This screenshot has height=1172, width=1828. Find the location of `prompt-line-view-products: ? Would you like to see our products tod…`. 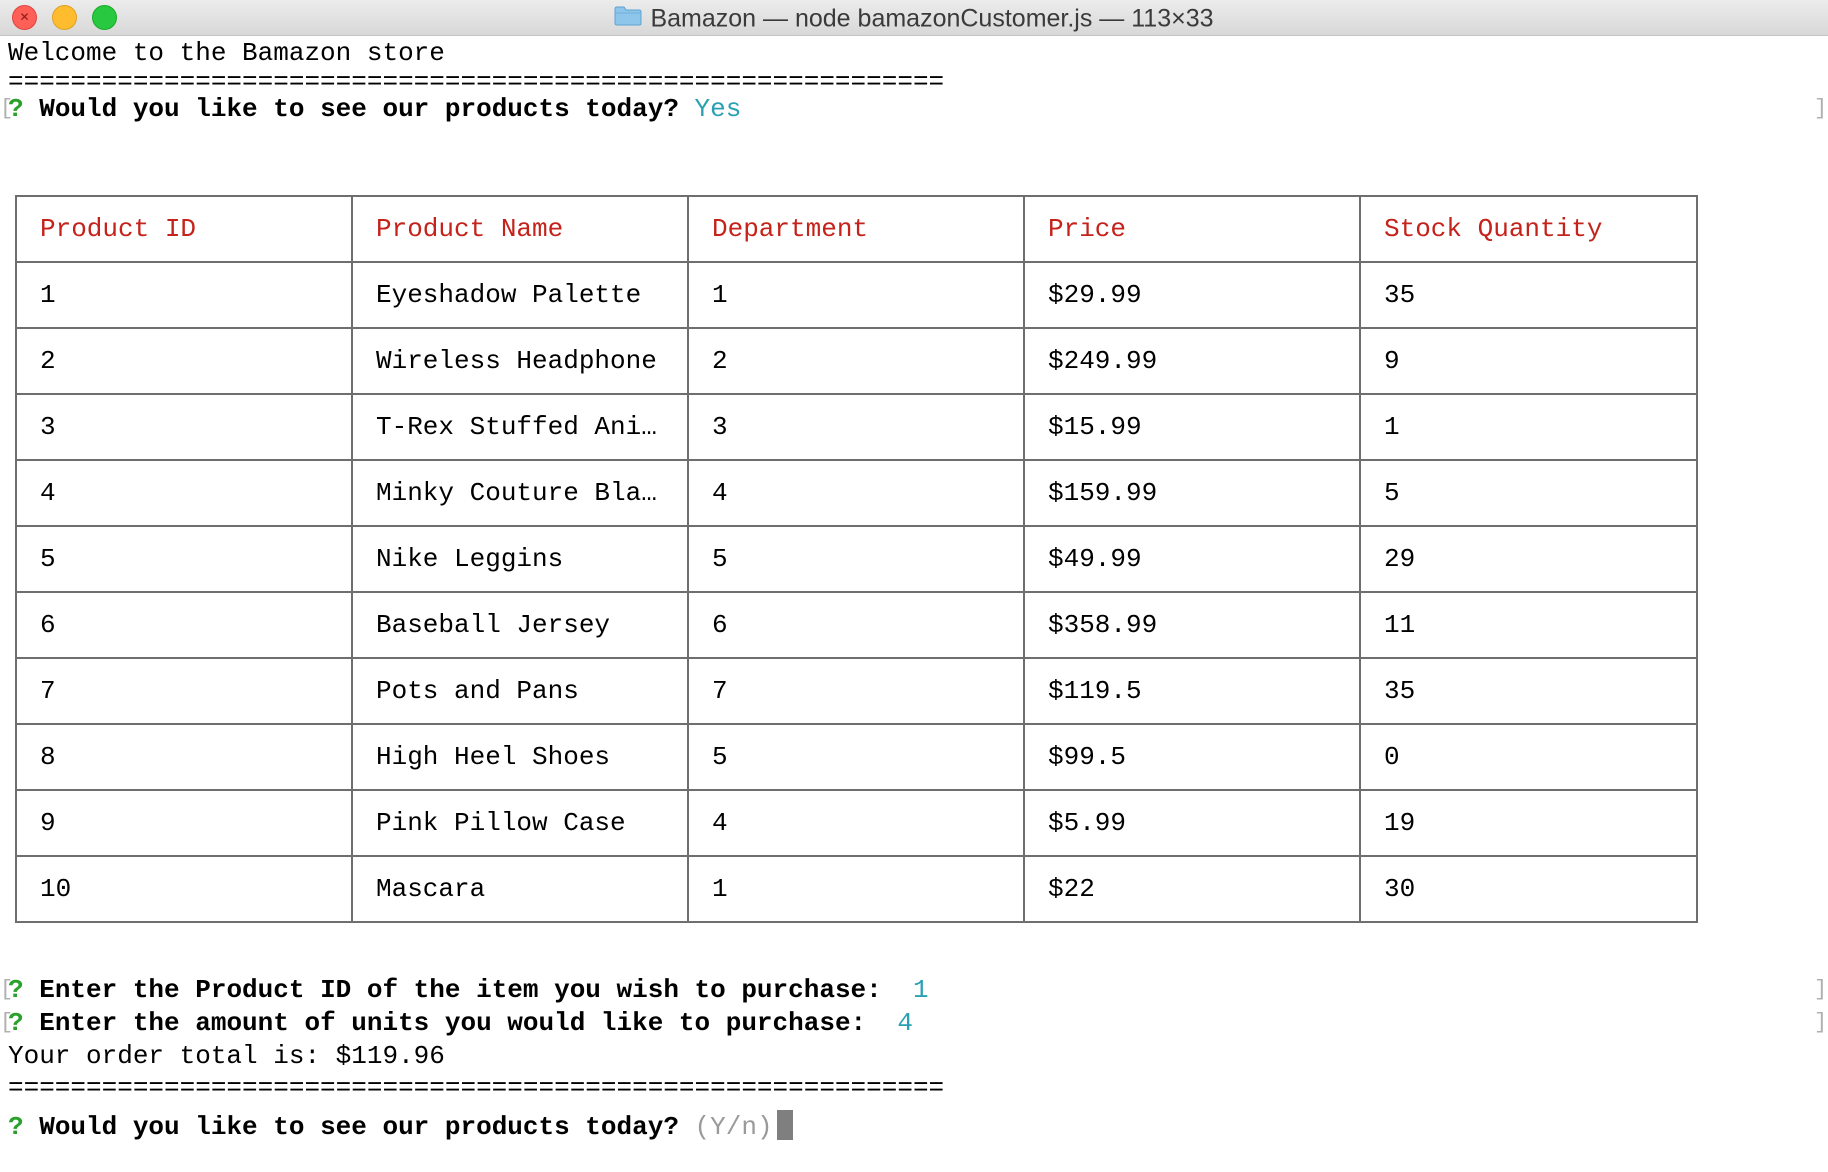

prompt-line-view-products: ? Would you like to see our products tod… is located at coordinates (374, 109).